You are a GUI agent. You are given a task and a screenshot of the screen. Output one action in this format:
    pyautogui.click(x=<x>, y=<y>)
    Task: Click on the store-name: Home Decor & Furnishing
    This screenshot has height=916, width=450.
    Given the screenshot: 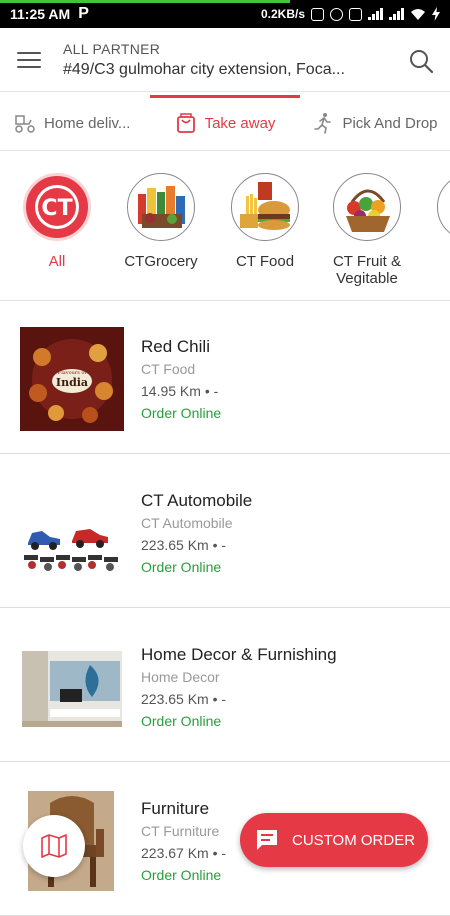 What is the action you would take?
    pyautogui.click(x=239, y=654)
    